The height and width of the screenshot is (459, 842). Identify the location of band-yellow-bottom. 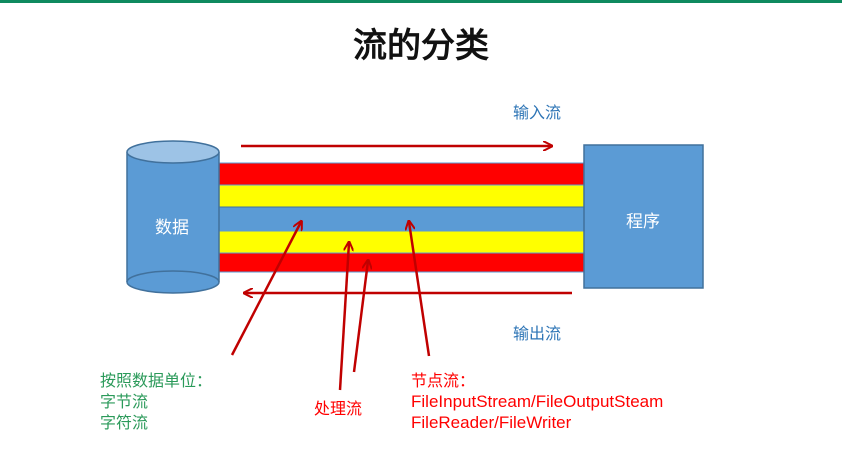
(400, 242).